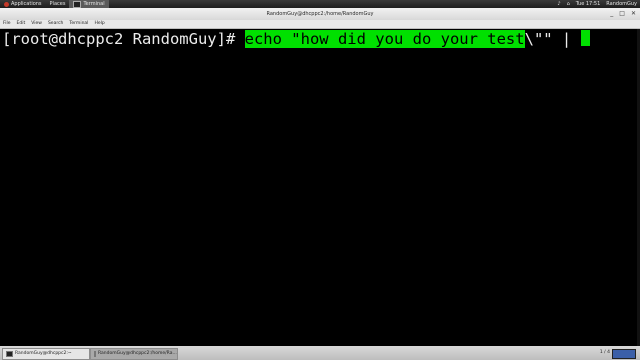 This screenshot has height=360, width=640. Describe the element at coordinates (585, 38) in the screenshot. I see `text-cursor` at that location.